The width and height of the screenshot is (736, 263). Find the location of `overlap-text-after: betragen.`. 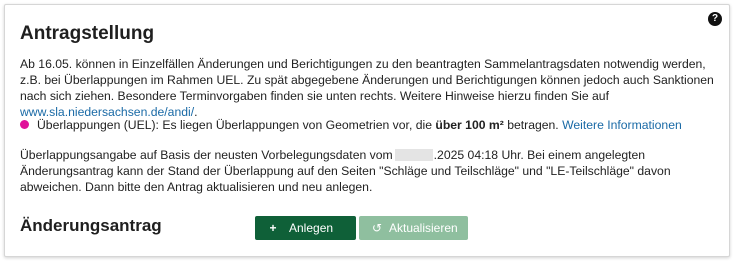

overlap-text-after: betragen. is located at coordinates (533, 125).